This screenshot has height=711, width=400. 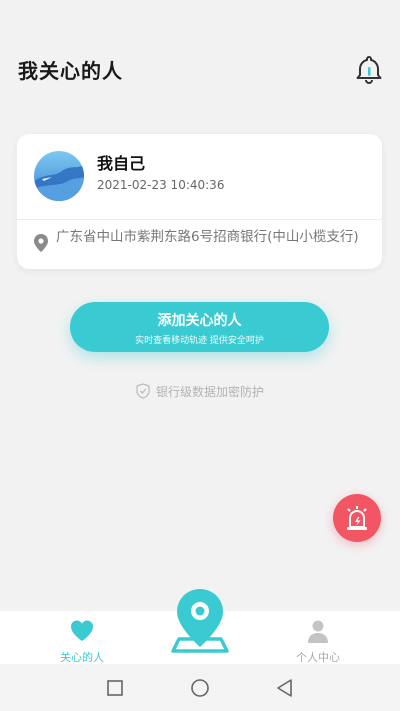 What do you see at coordinates (161, 185) in the screenshot?
I see `card-timestamp: 2021-02-23 10:40:36` at bounding box center [161, 185].